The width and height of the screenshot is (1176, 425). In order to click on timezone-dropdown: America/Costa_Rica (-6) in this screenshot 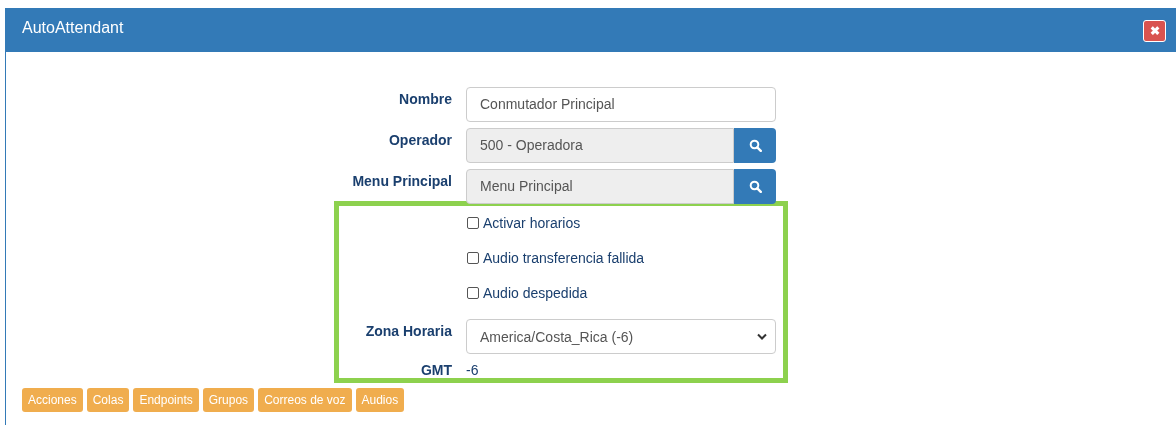, I will do `click(621, 336)`.